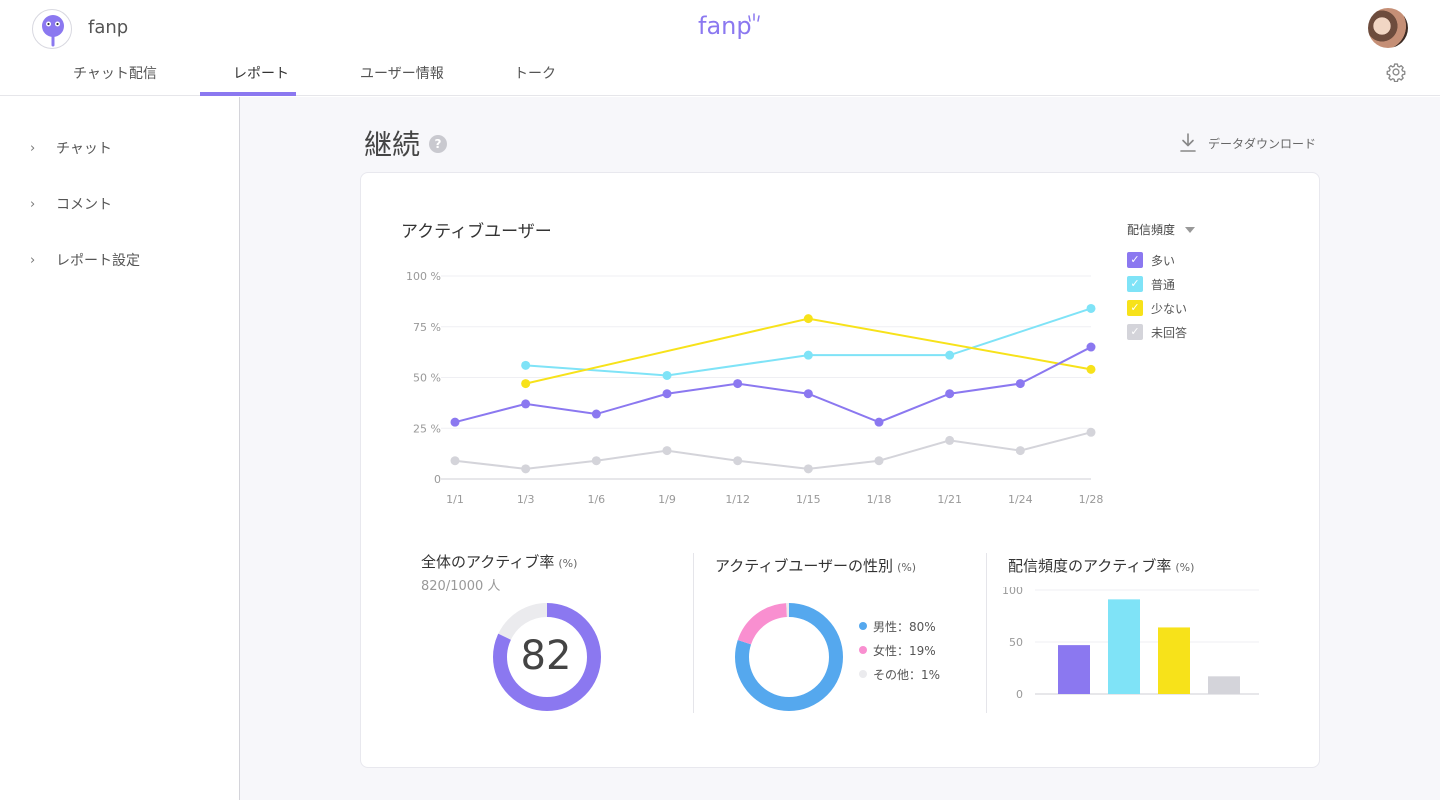 The height and width of the screenshot is (800, 1440). Describe the element at coordinates (1188, 142) in the screenshot. I see `download-icon` at that location.